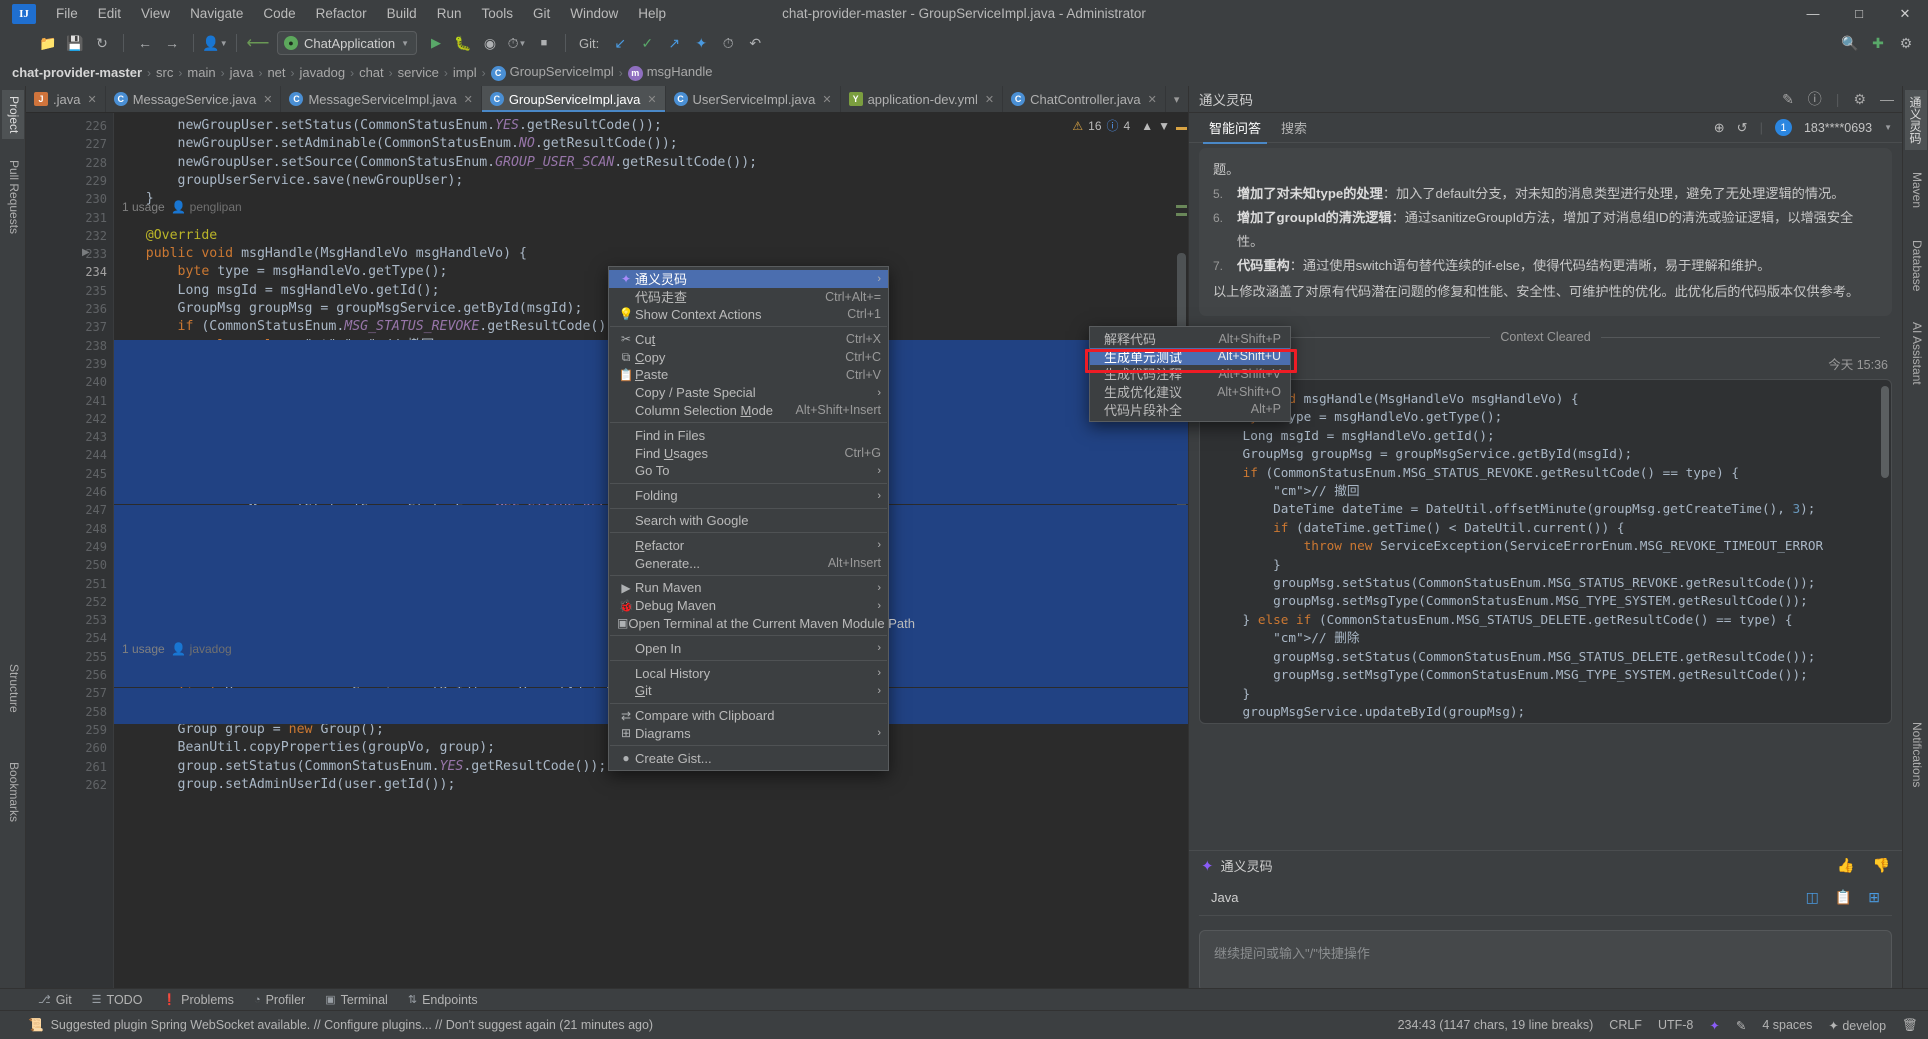 The height and width of the screenshot is (1039, 1928). Describe the element at coordinates (55, 1000) in the screenshot. I see `toolwindow-git: ⎇ Git` at that location.